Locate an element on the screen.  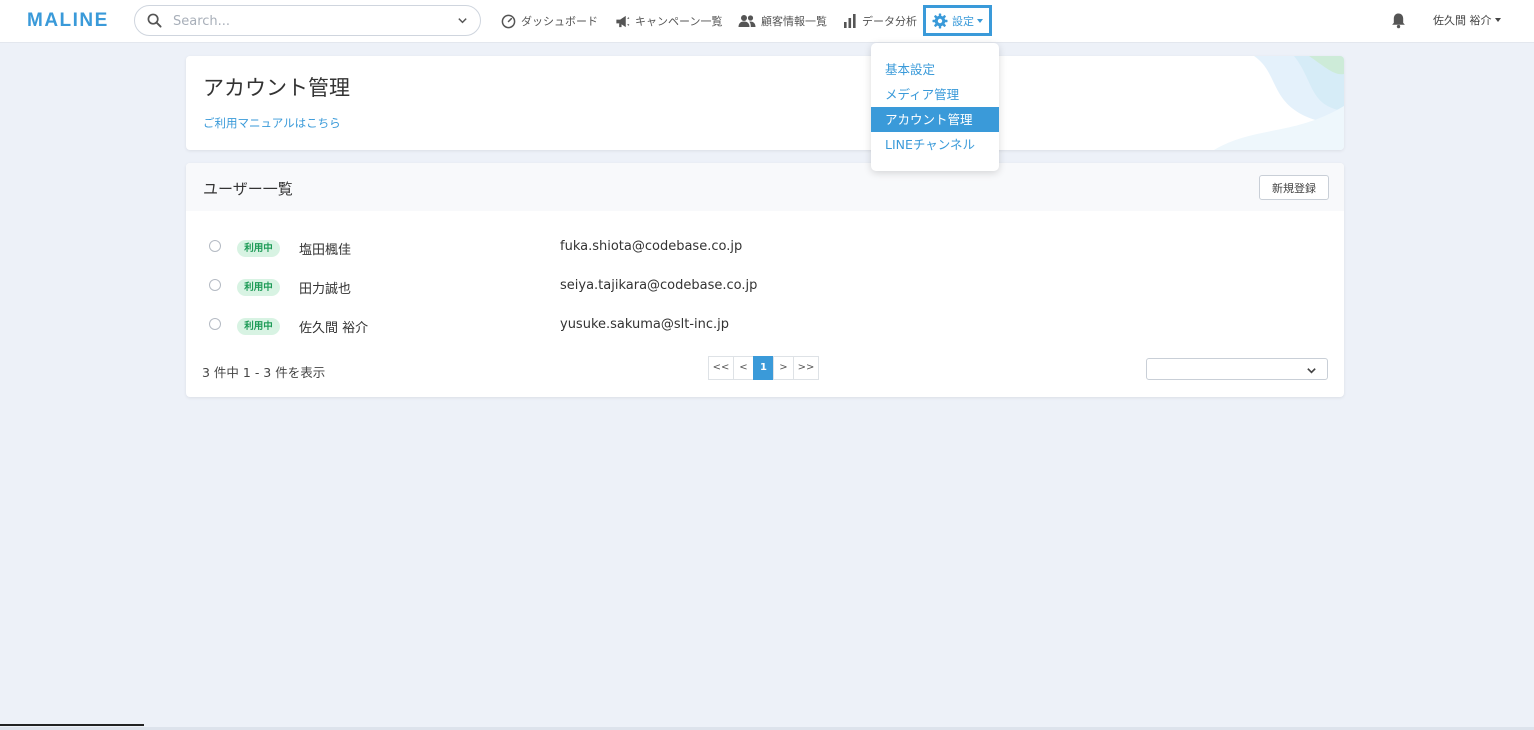
table-row: 利用中 田力誠也 seiya.tajikara@codebase.co.jp is located at coordinates (765, 287).